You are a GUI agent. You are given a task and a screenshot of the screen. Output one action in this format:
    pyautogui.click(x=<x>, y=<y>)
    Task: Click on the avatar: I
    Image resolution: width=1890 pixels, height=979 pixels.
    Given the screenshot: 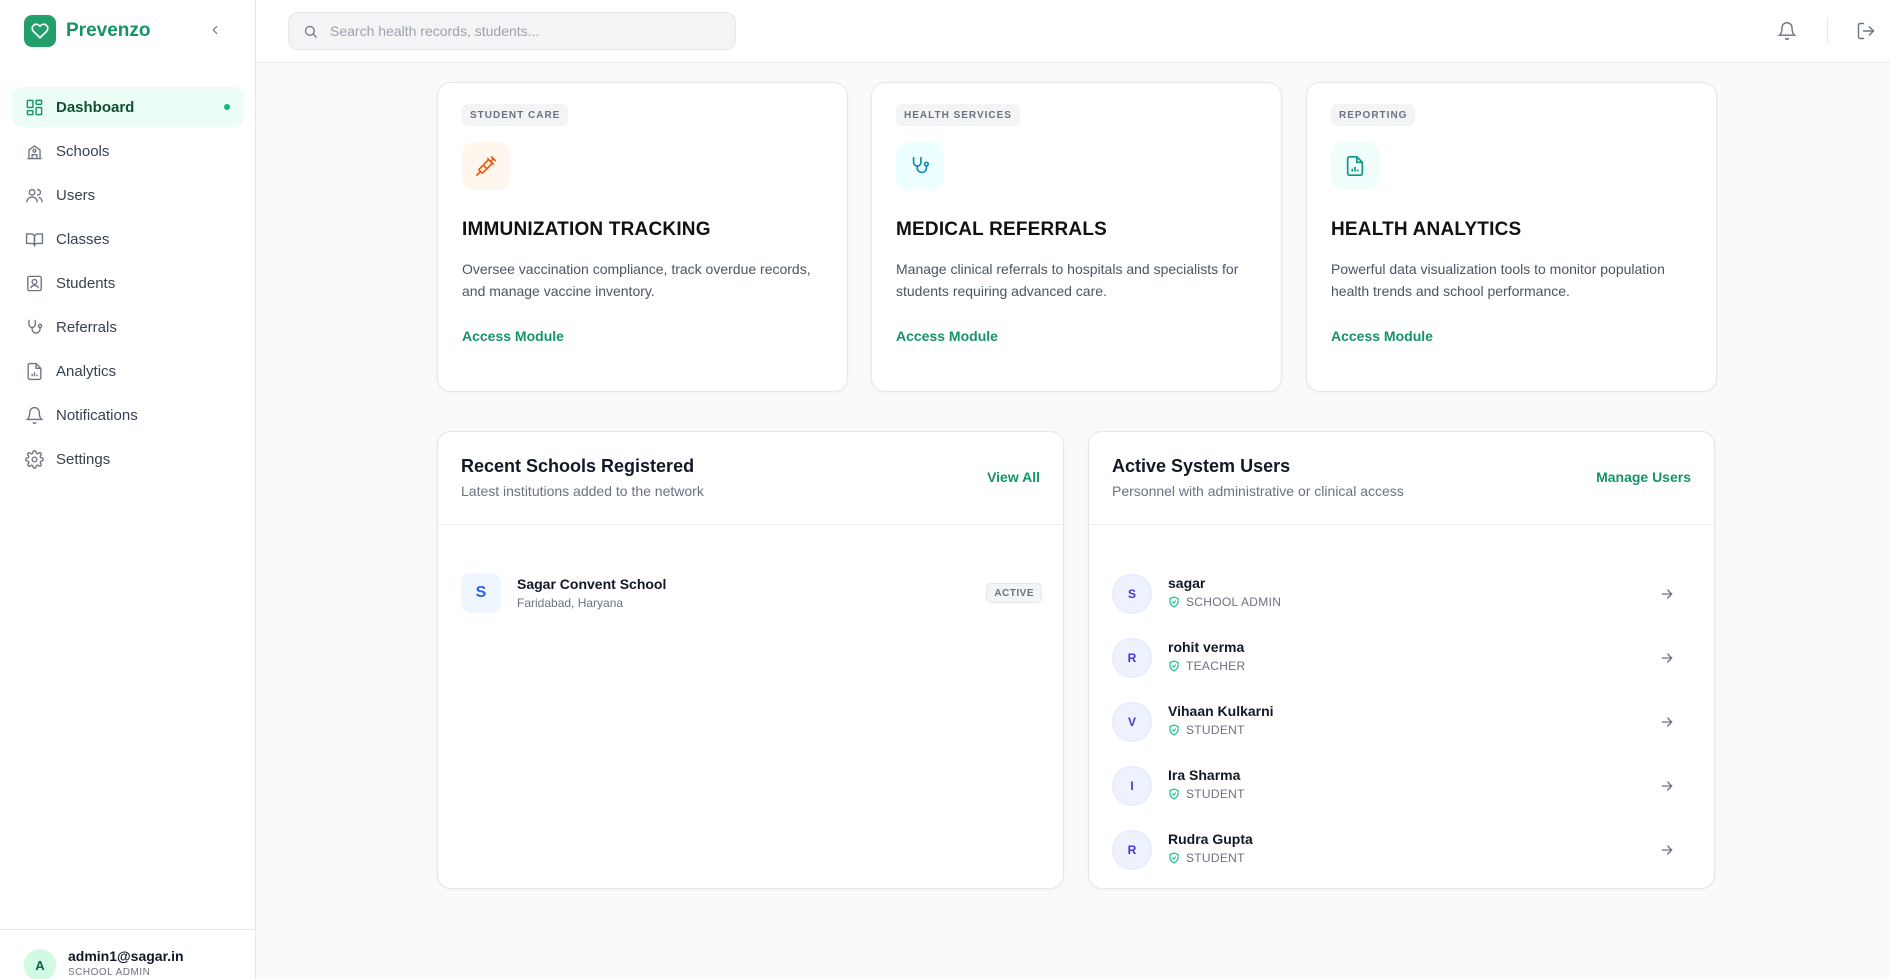 What is the action you would take?
    pyautogui.click(x=1132, y=786)
    